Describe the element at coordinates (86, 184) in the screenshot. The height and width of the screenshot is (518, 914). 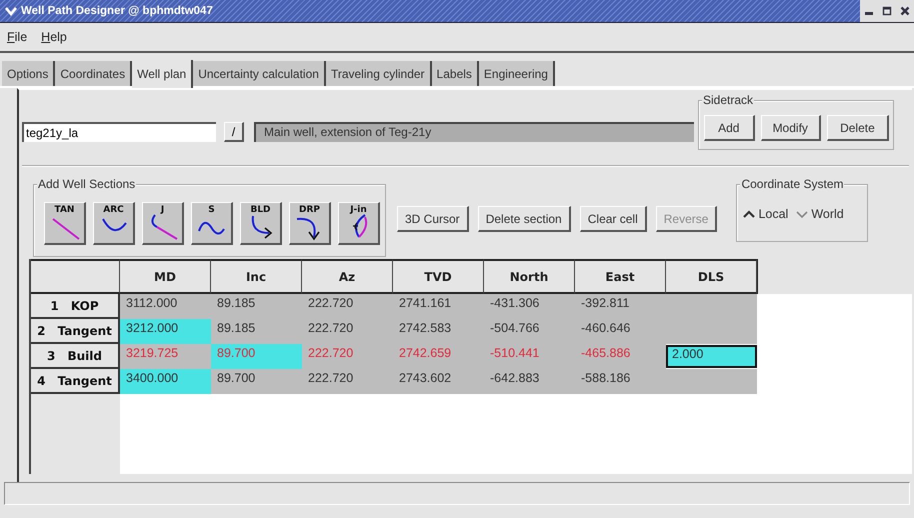
I see `group-label: Add Well Sections` at that location.